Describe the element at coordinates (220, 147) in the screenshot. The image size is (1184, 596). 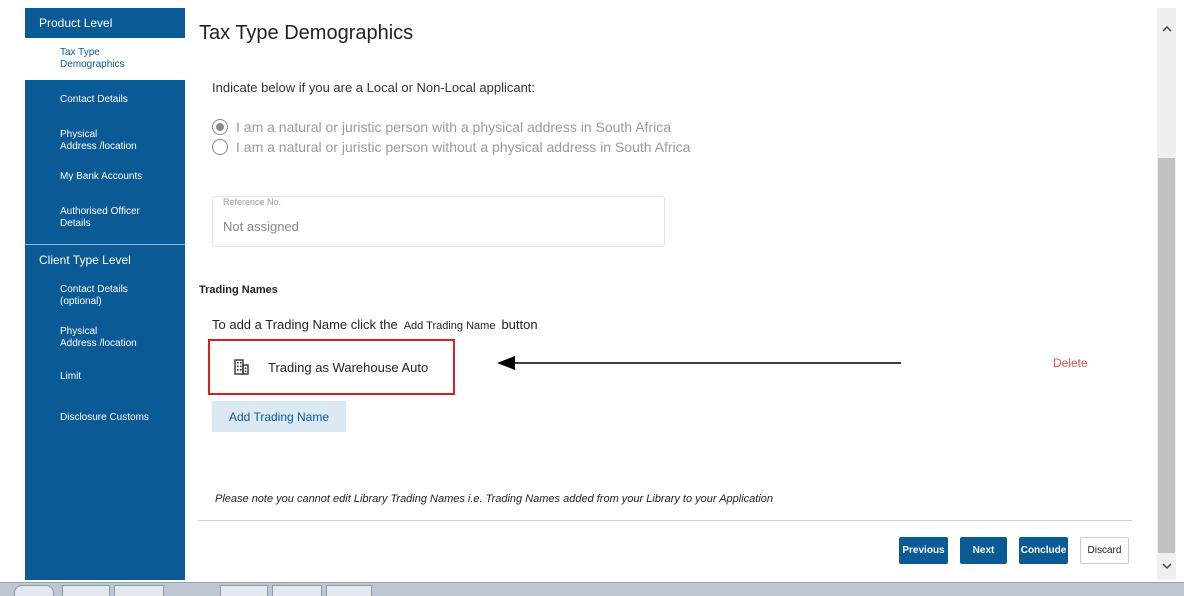
I see `radio-button-unchecked` at that location.